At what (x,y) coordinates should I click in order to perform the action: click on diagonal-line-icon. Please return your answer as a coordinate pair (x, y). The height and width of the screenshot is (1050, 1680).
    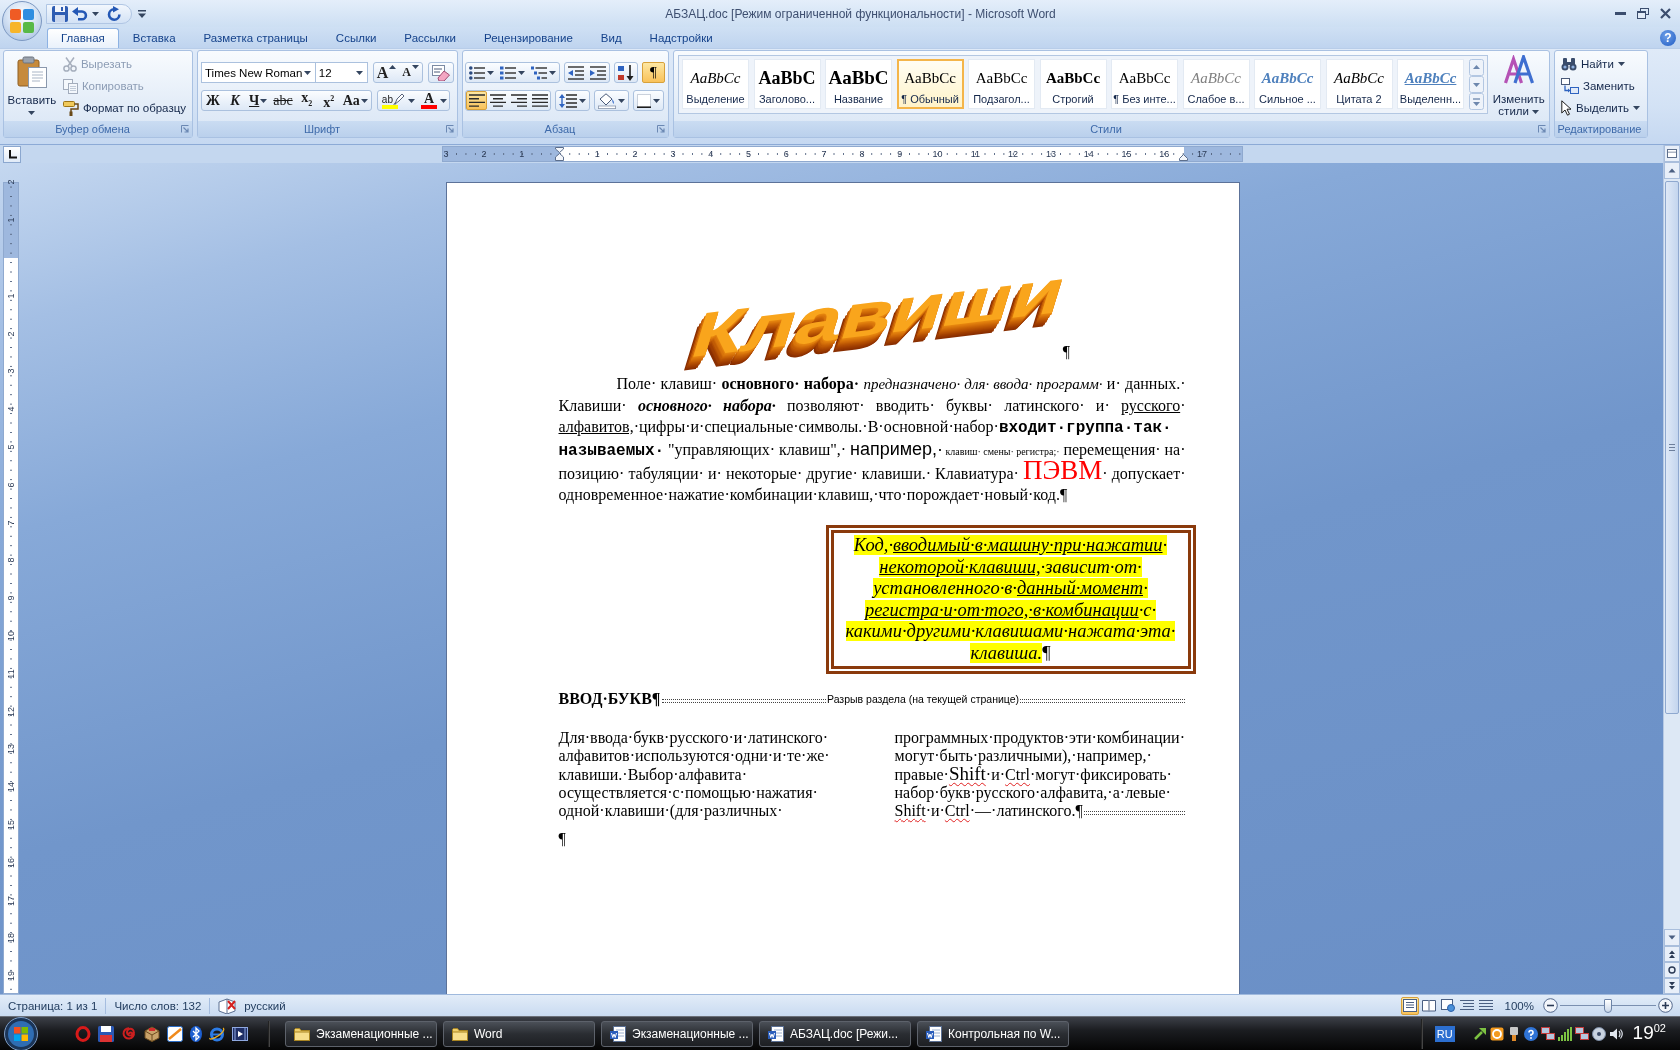
    Looking at the image, I should click on (175, 1033).